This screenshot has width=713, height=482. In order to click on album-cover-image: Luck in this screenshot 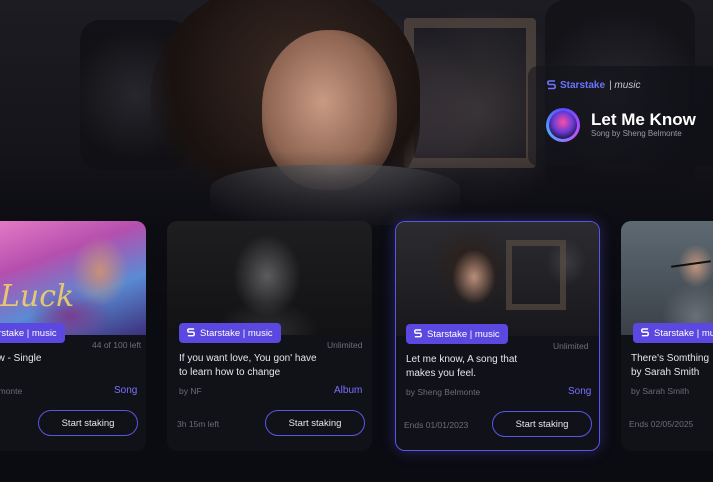, I will do `click(73, 278)`.